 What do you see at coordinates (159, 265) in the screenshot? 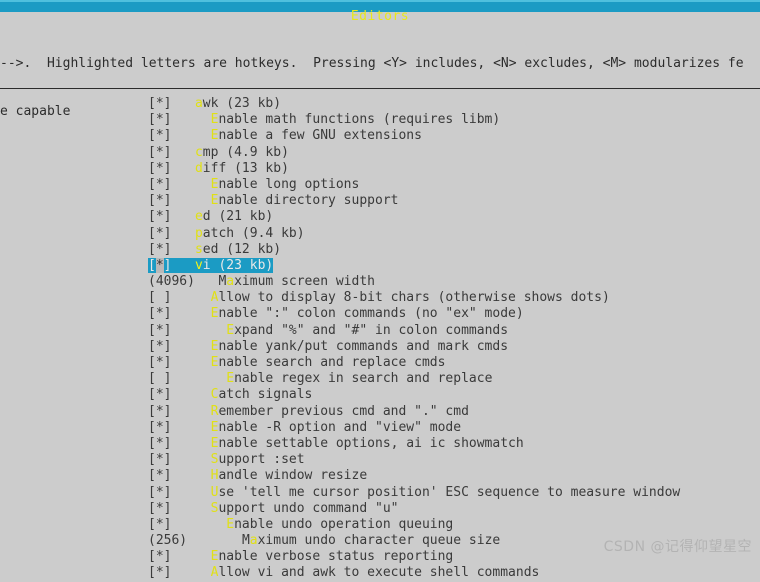
I see `option-cursor: *` at bounding box center [159, 265].